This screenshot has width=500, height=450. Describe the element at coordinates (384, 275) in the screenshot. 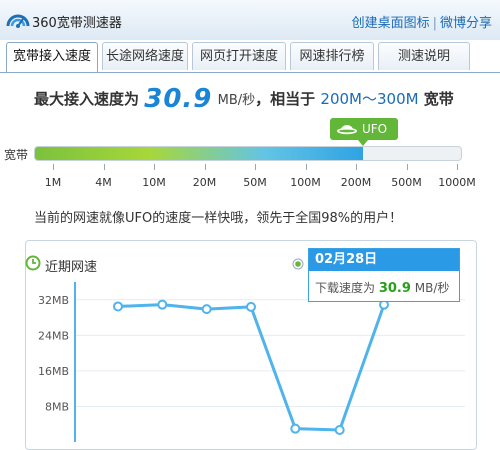

I see `speed-tooltip: 02月28日 下载速度为 30.9 MB/秒` at that location.